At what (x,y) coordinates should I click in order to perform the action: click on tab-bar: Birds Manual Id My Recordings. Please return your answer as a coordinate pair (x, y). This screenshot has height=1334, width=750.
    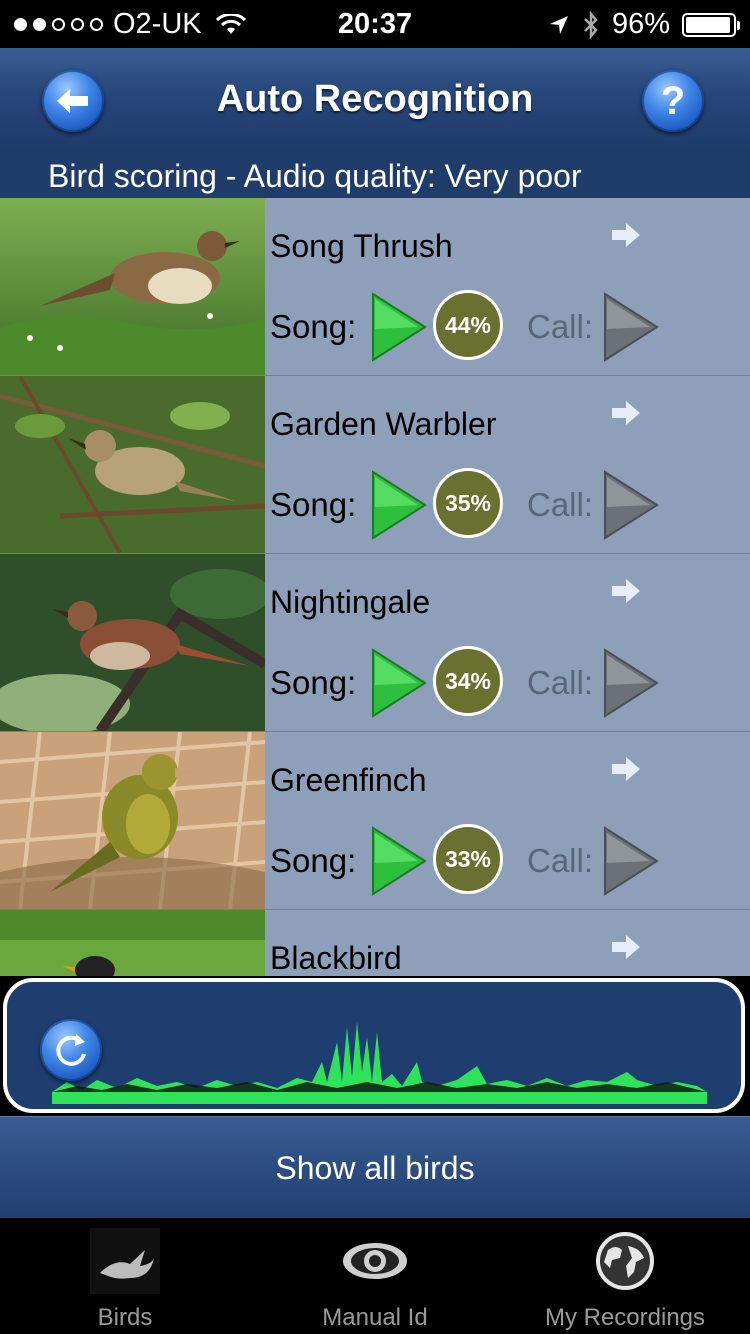
    Looking at the image, I should click on (375, 1276).